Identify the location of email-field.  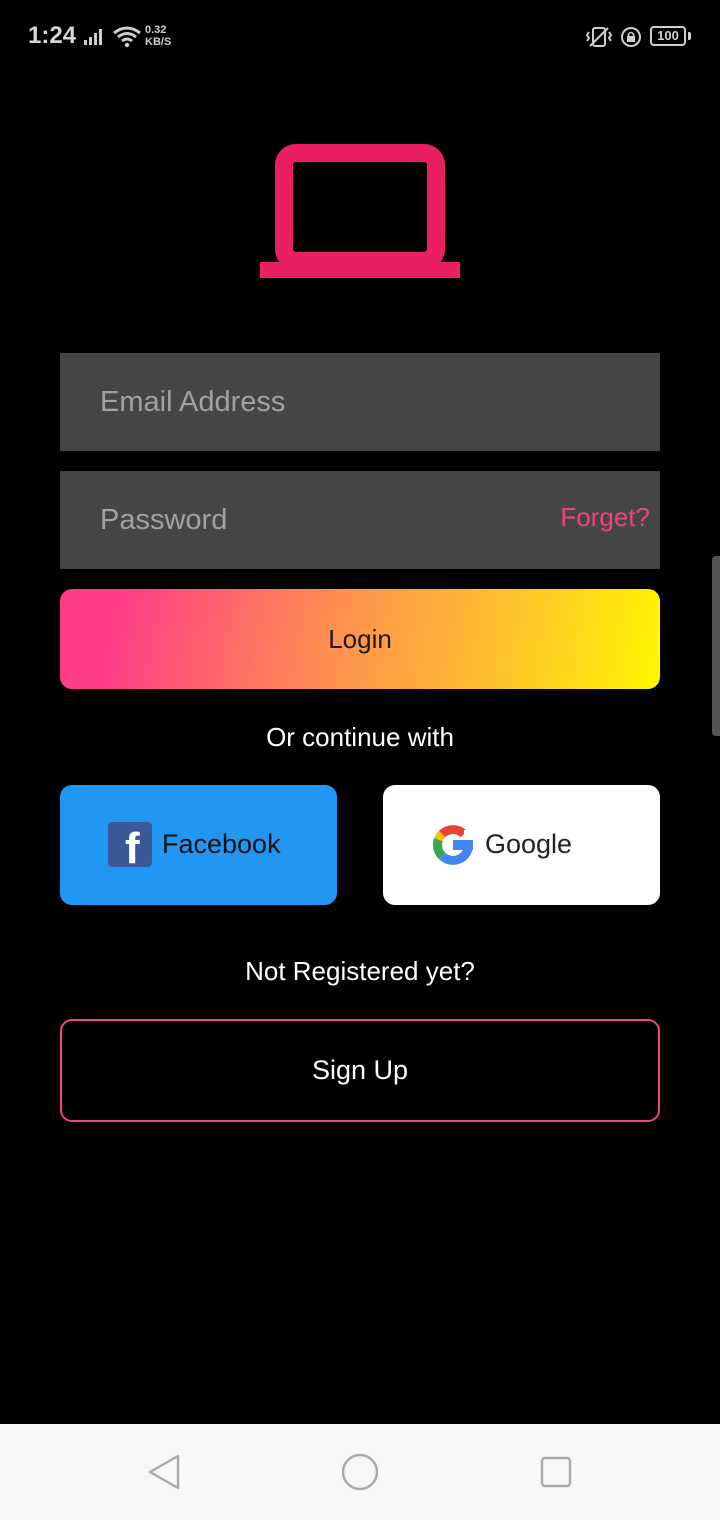
(320, 402).